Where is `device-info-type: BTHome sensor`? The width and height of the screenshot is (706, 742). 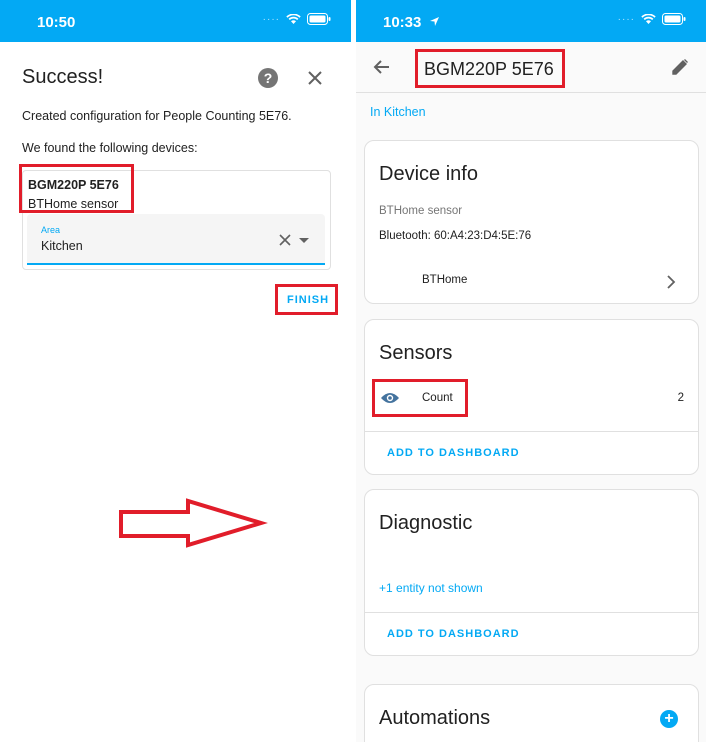 device-info-type: BTHome sensor is located at coordinates (421, 211).